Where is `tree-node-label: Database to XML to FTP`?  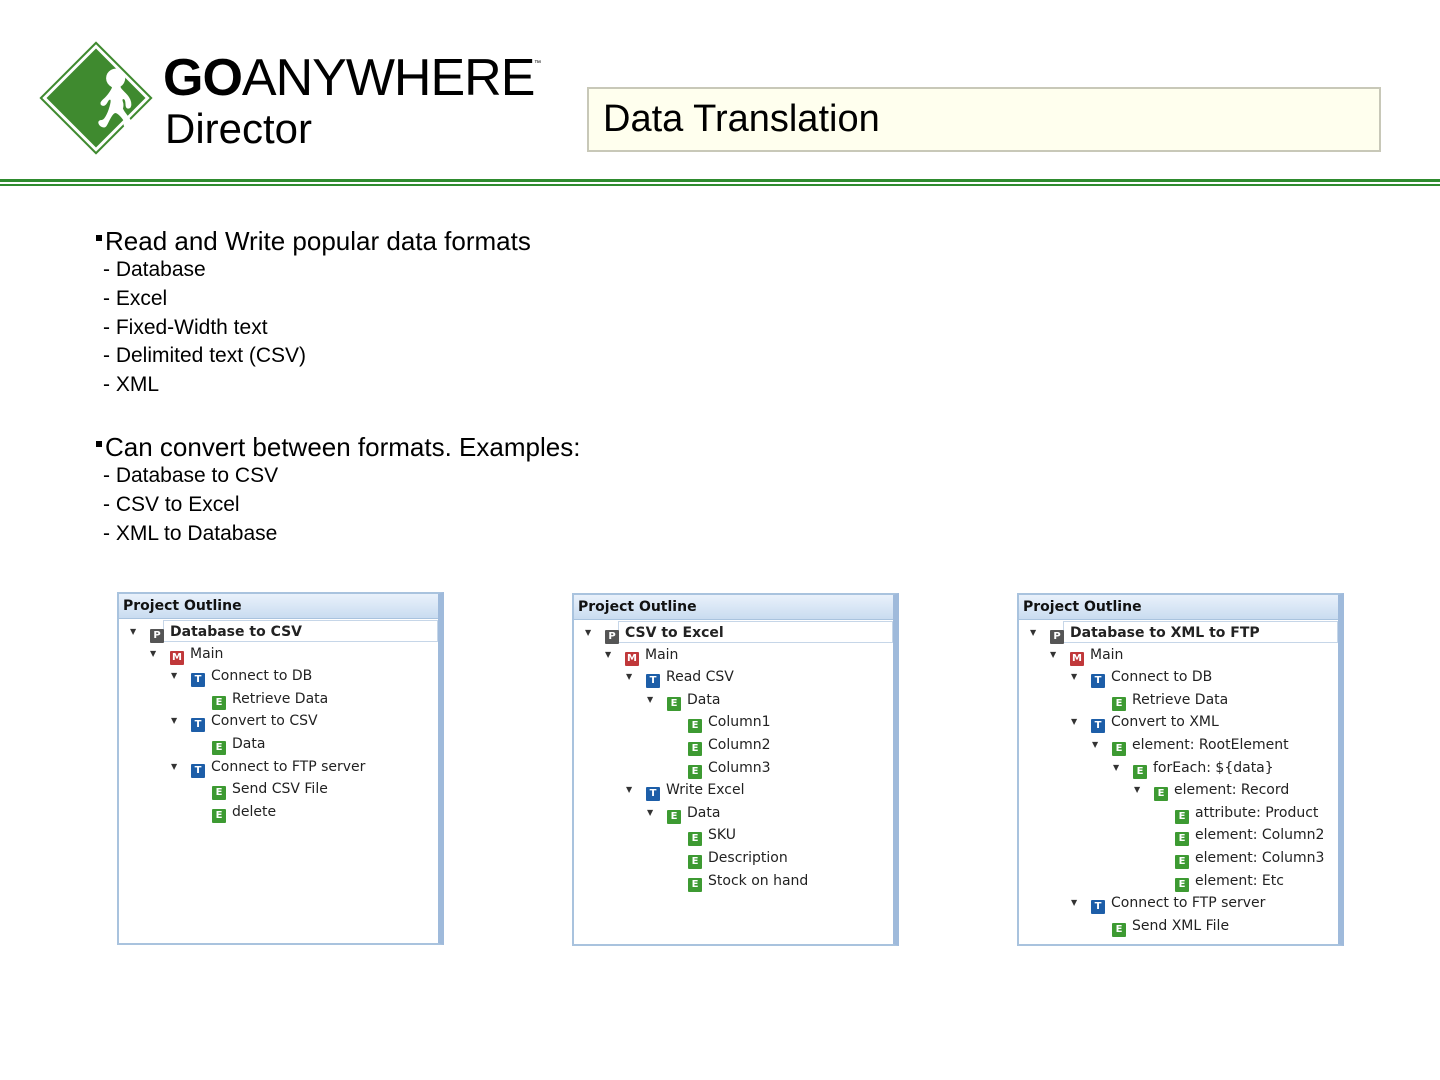 tree-node-label: Database to XML to FTP is located at coordinates (1165, 633).